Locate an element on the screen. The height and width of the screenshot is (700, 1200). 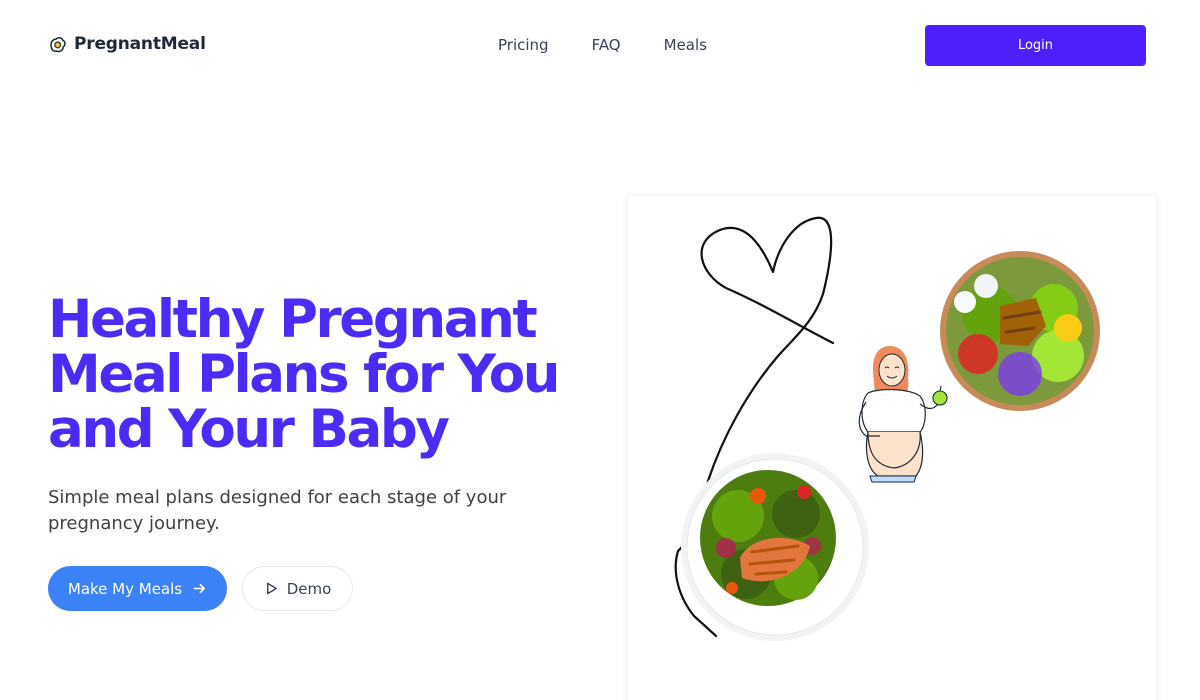
pregnant-woman-illustration is located at coordinates (903, 414).